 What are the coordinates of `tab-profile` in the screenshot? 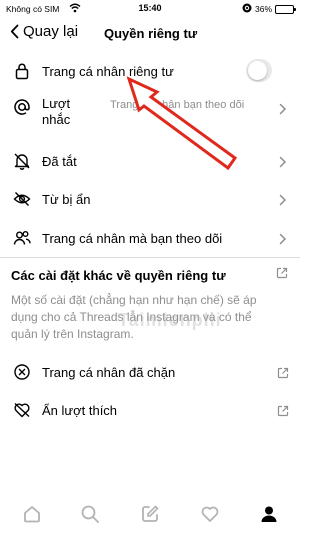 It's located at (269, 514).